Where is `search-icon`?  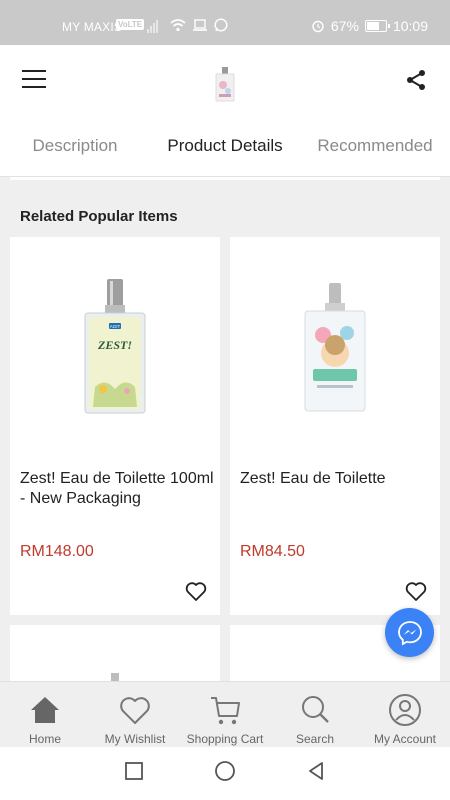
search-icon is located at coordinates (315, 709).